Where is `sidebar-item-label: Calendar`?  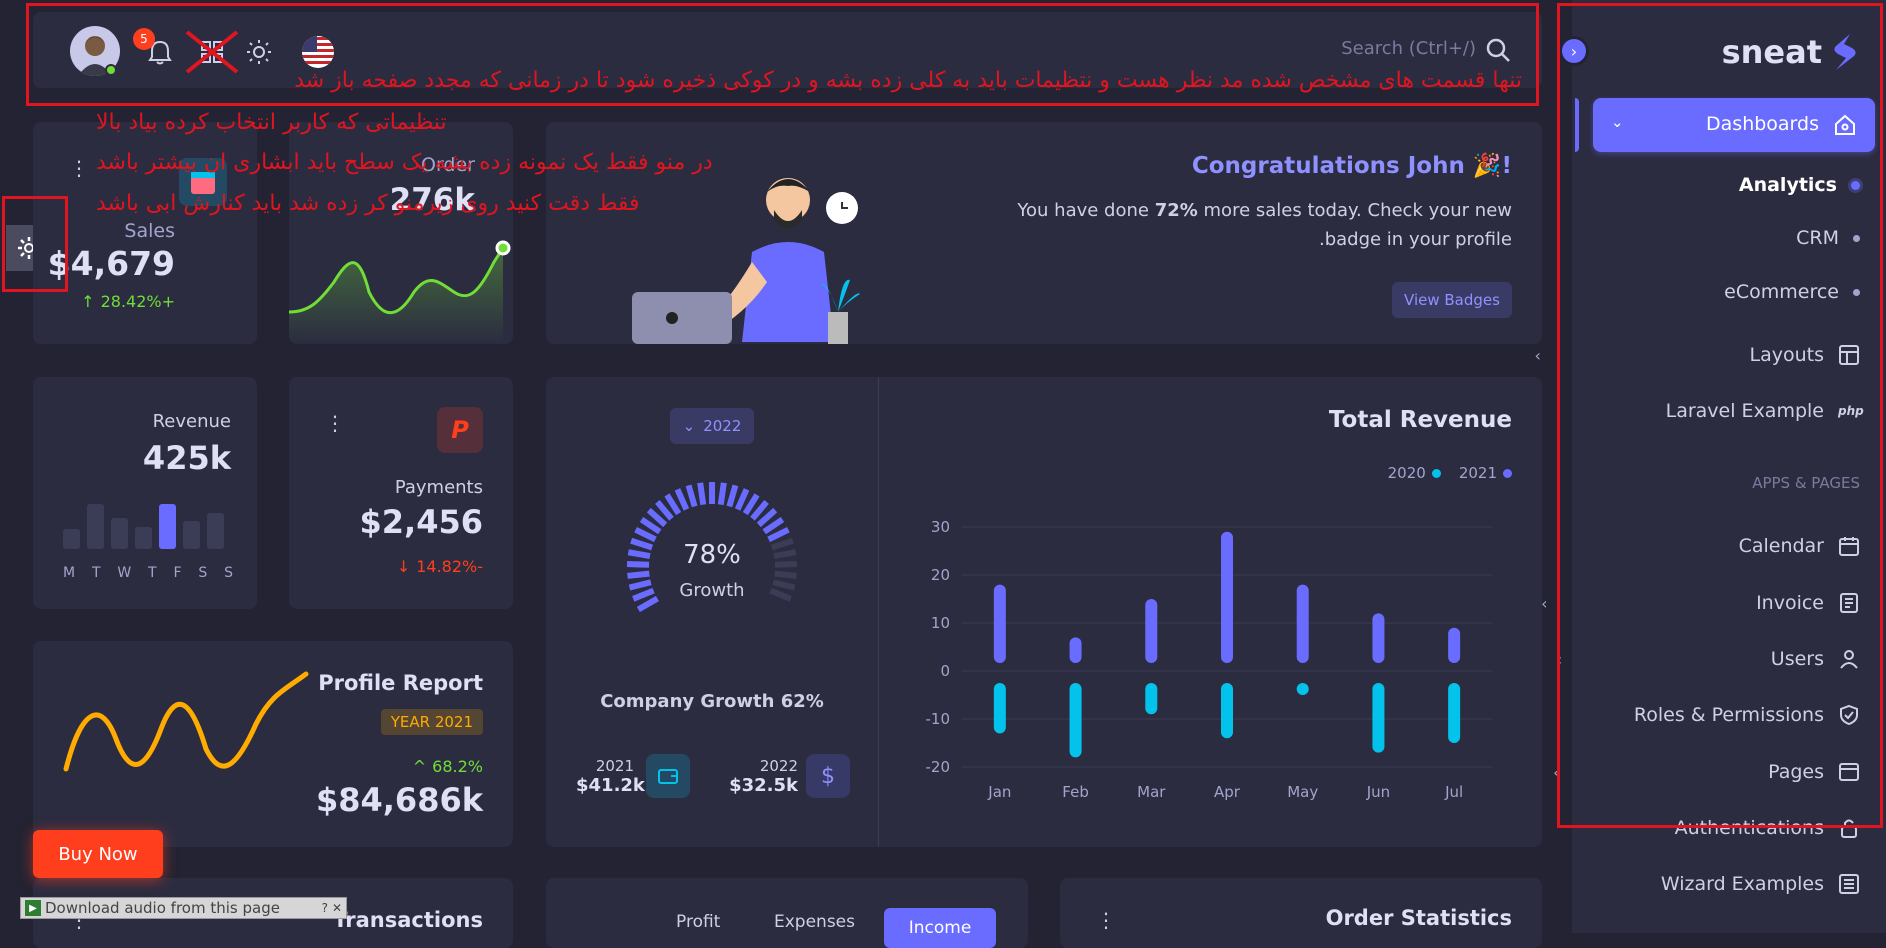 sidebar-item-label: Calendar is located at coordinates (1781, 546).